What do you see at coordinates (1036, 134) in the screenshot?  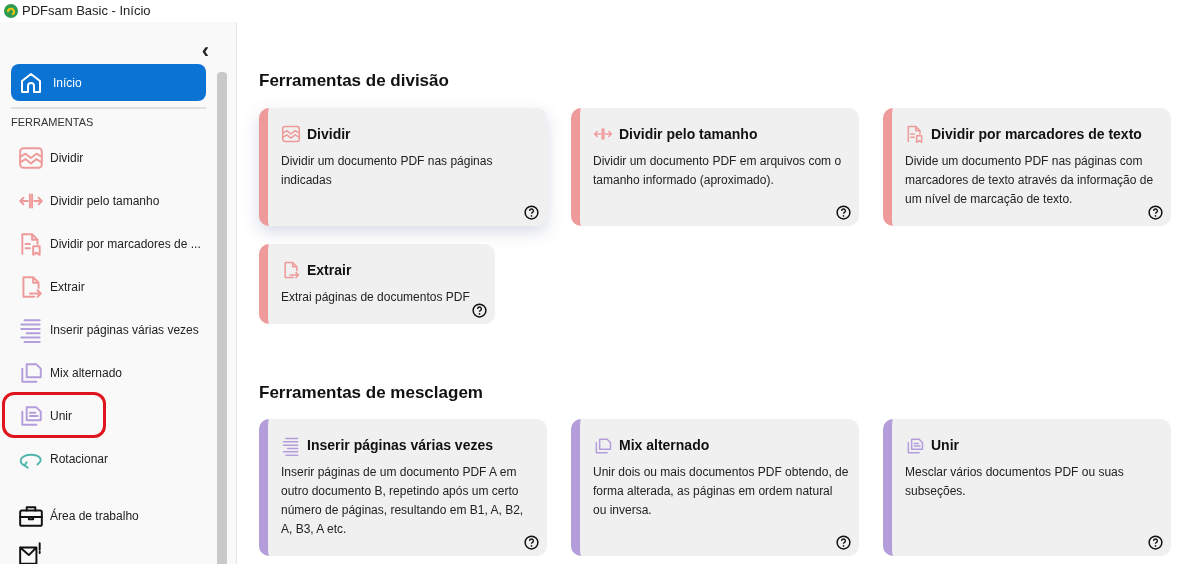 I see `card-title: Dividir por marcadores de texto` at bounding box center [1036, 134].